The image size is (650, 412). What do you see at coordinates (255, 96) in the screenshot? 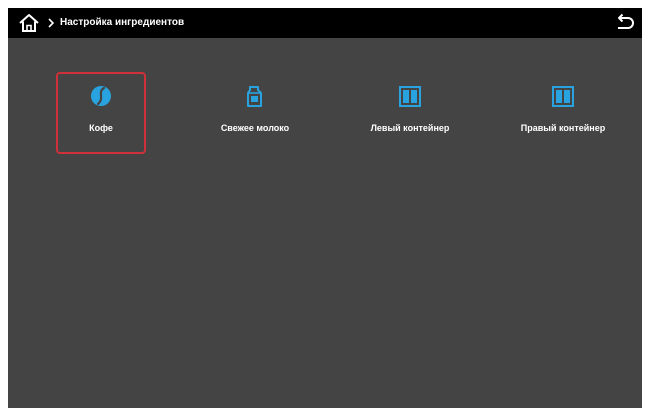
I see `milk-carton-icon` at bounding box center [255, 96].